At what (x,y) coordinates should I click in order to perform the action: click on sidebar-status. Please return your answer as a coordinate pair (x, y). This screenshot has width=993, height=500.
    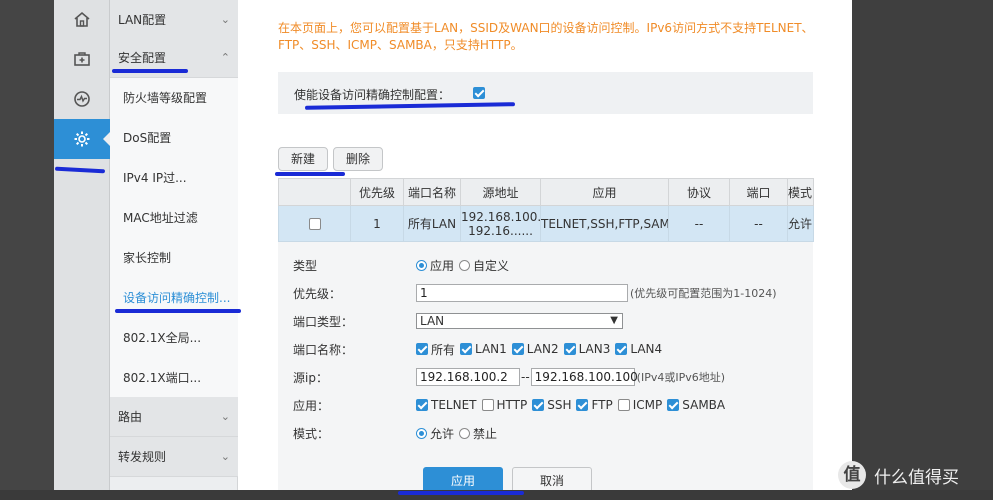
    Looking at the image, I should click on (82, 99).